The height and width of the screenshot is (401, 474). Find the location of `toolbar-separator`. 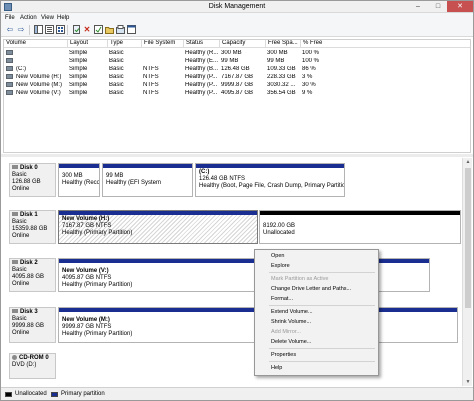

toolbar-separator is located at coordinates (67, 30).